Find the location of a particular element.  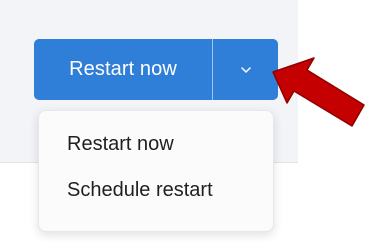

menu-item-restart-now: Restart now is located at coordinates (156, 144).